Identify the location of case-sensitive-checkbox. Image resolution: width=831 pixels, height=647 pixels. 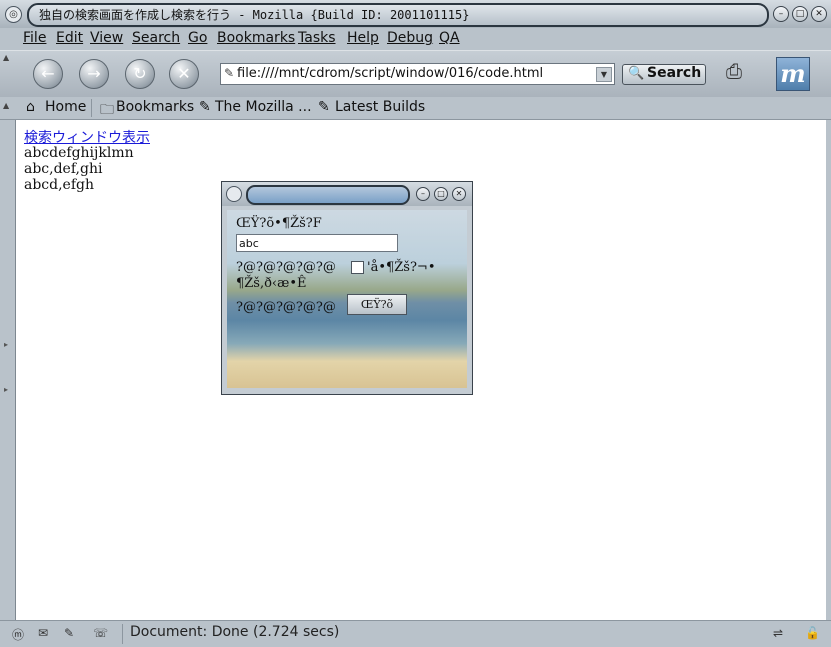
(357, 267).